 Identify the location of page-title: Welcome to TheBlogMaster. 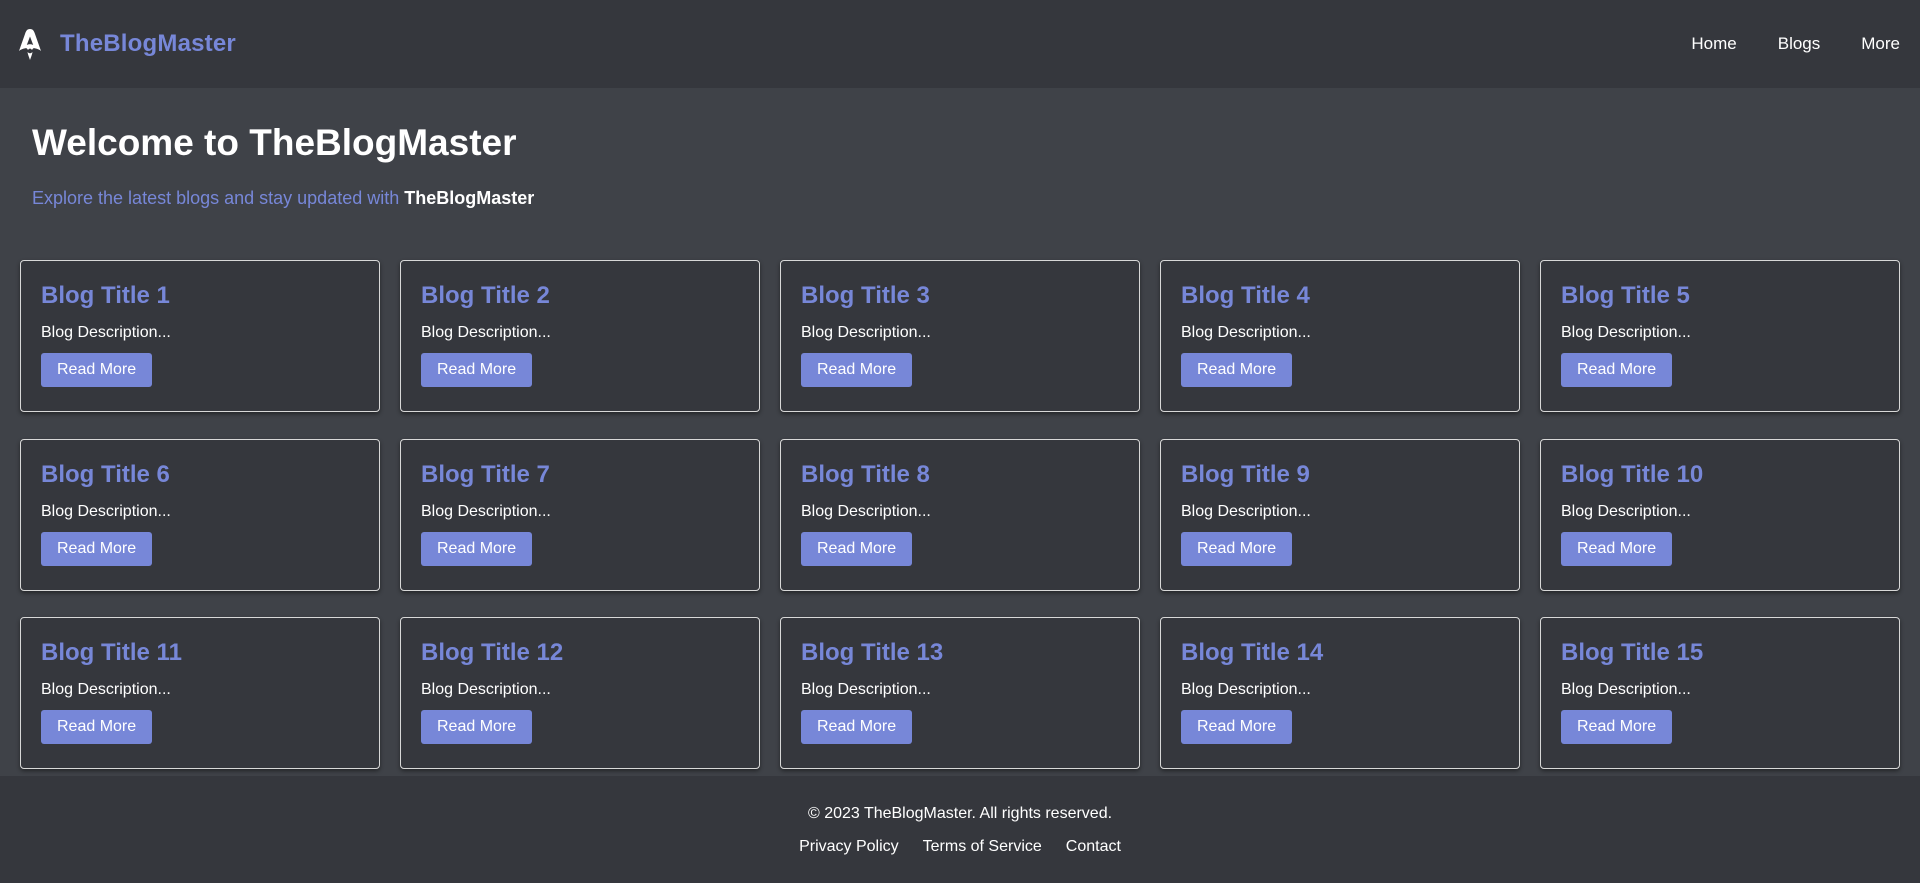
(274, 142).